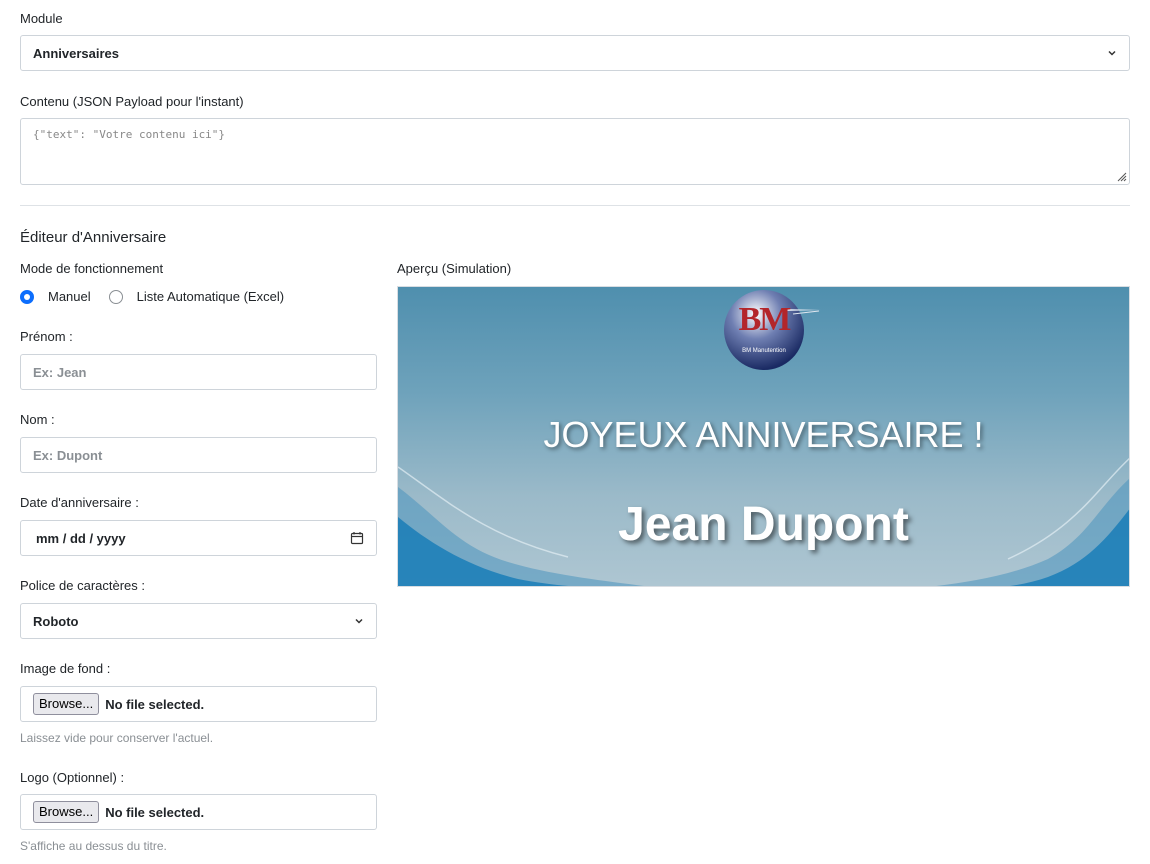 This screenshot has height=864, width=1150. Describe the element at coordinates (27, 296) in the screenshot. I see `radio-manual` at that location.